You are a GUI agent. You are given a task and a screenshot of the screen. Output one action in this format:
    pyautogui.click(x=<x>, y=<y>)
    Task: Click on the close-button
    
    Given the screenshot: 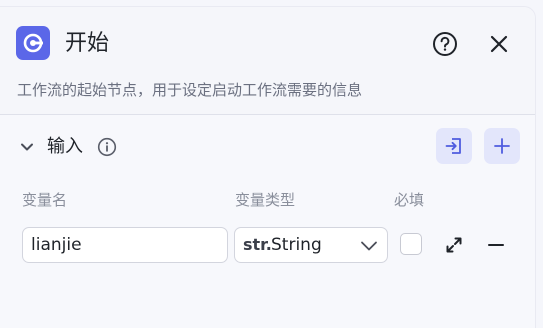 What is the action you would take?
    pyautogui.click(x=499, y=44)
    